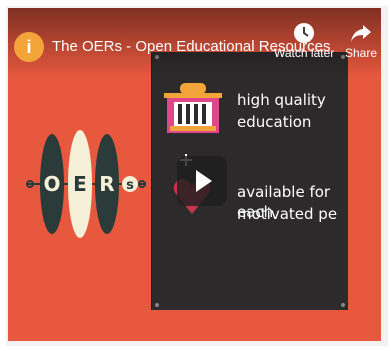 The image size is (391, 351). I want to click on clock-icon, so click(304, 33).